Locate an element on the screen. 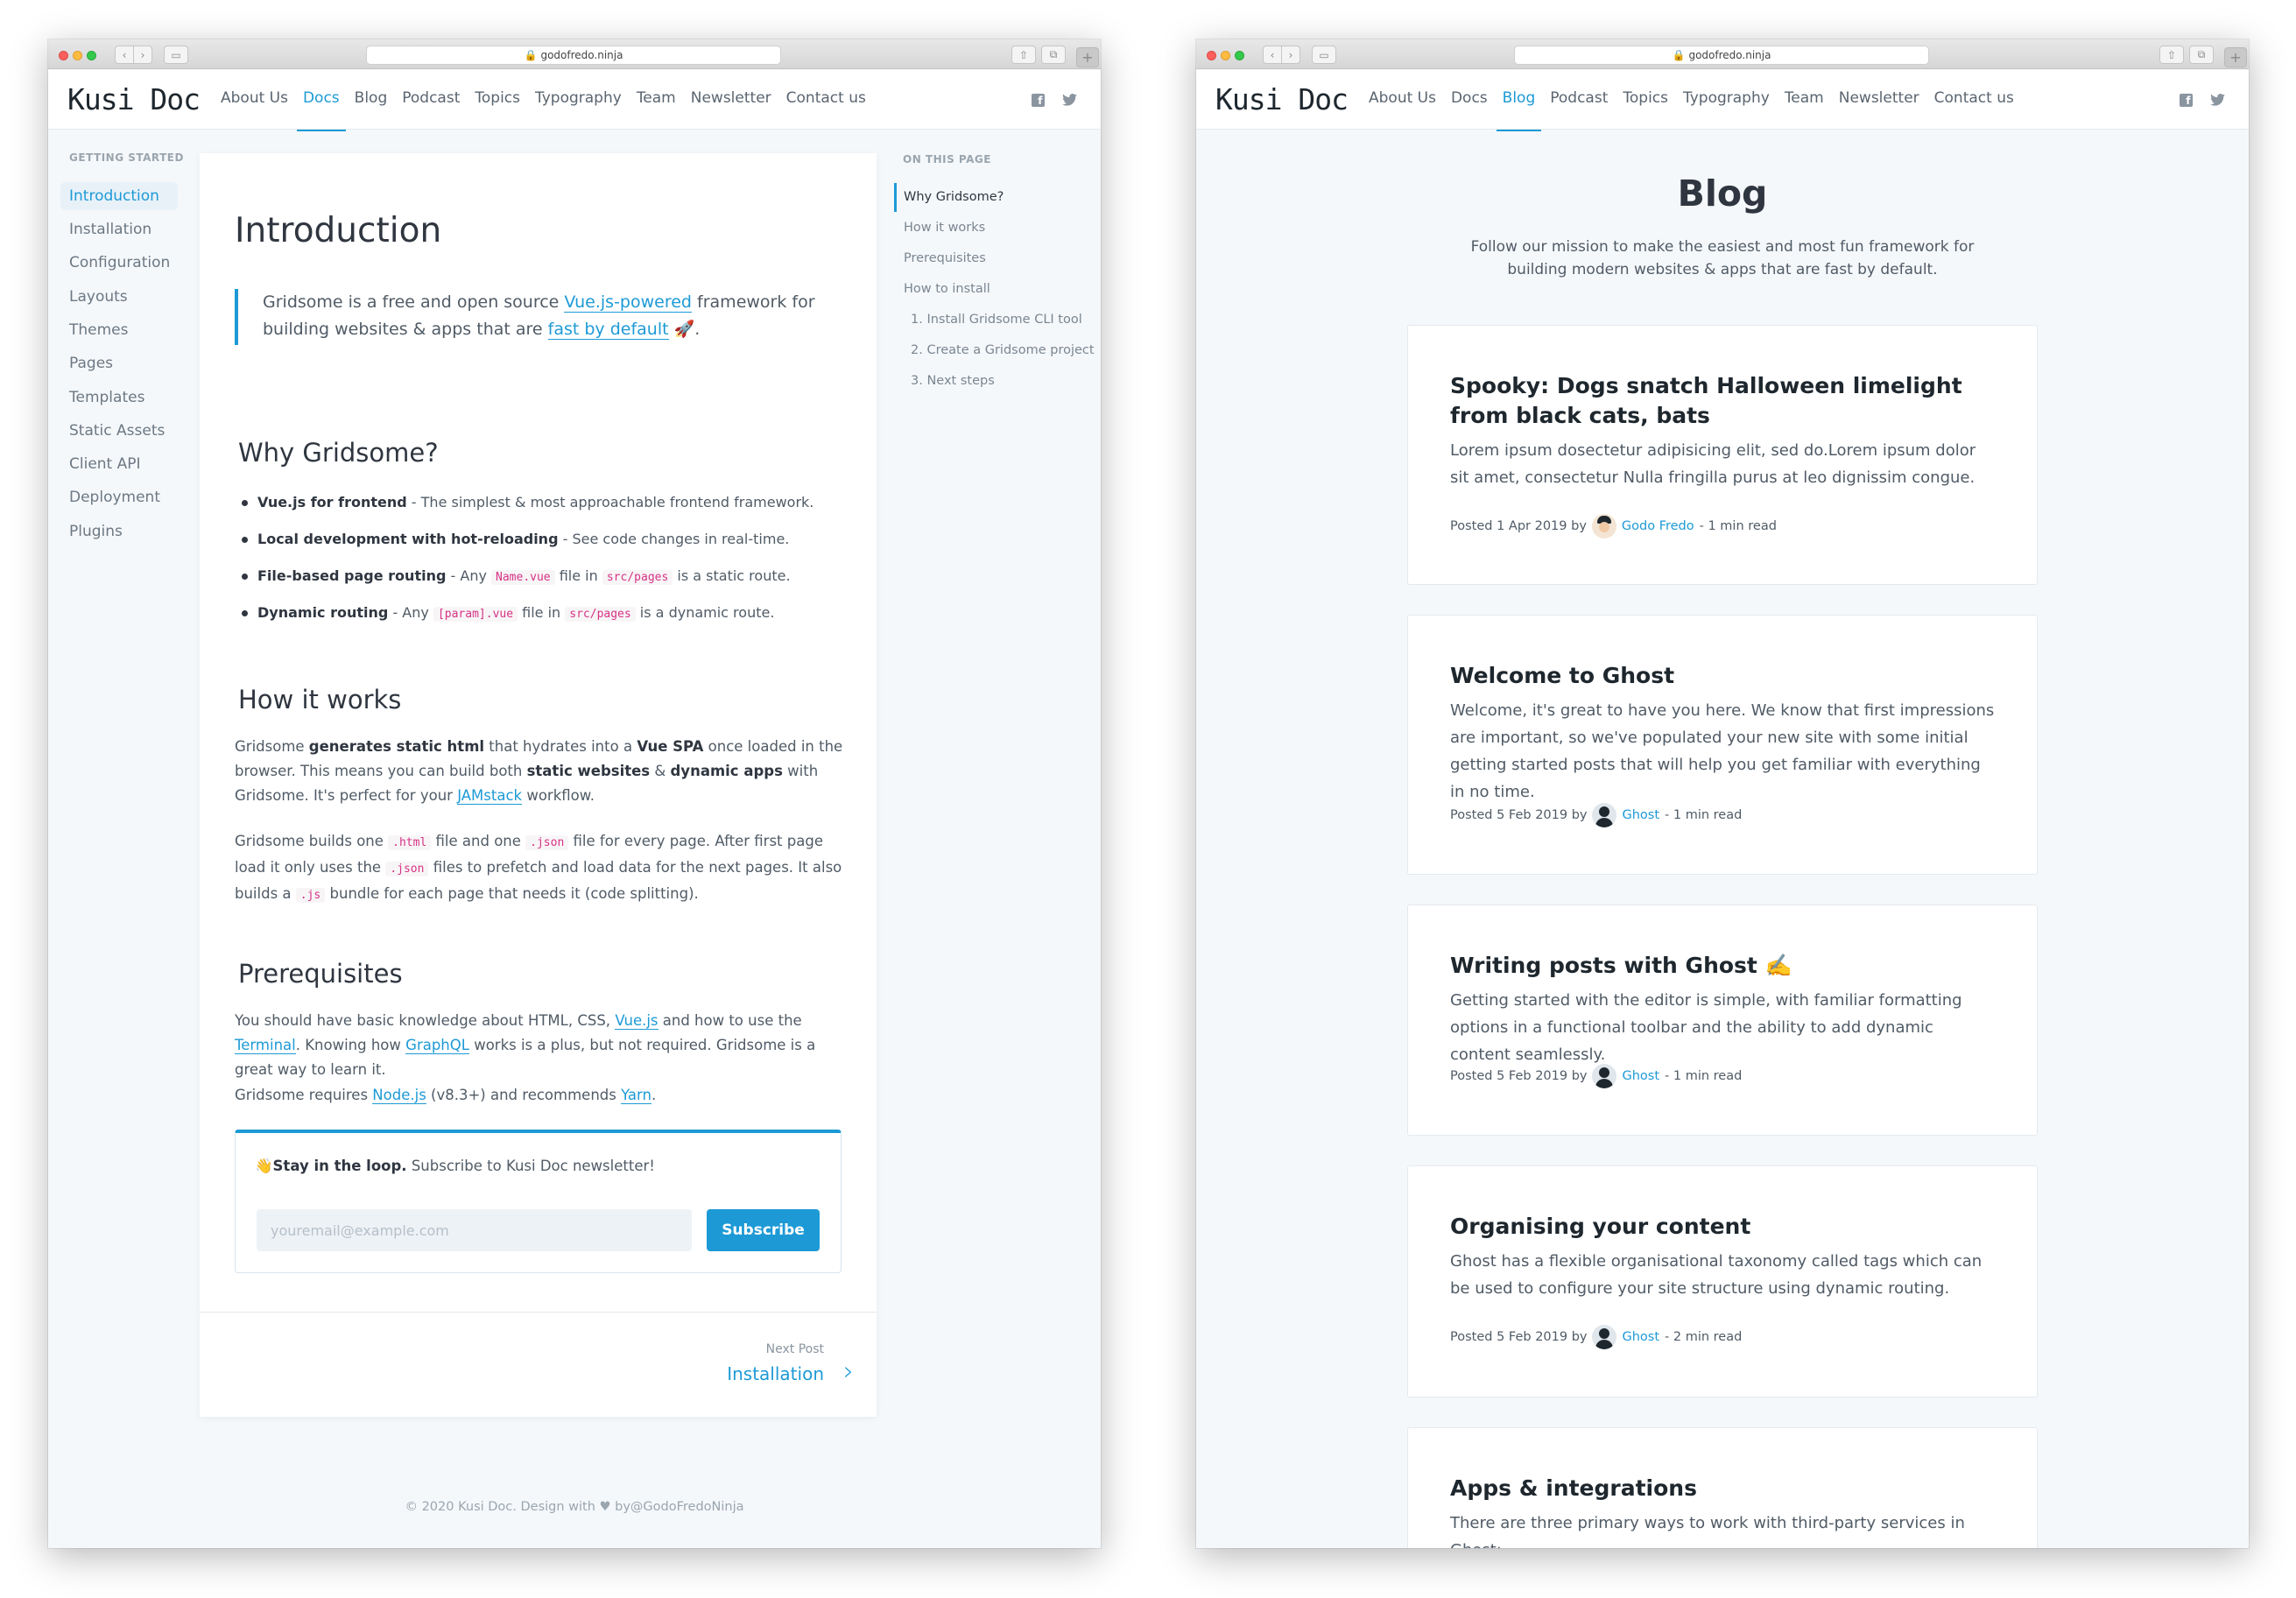  chevron-right-icon: › is located at coordinates (848, 1371).